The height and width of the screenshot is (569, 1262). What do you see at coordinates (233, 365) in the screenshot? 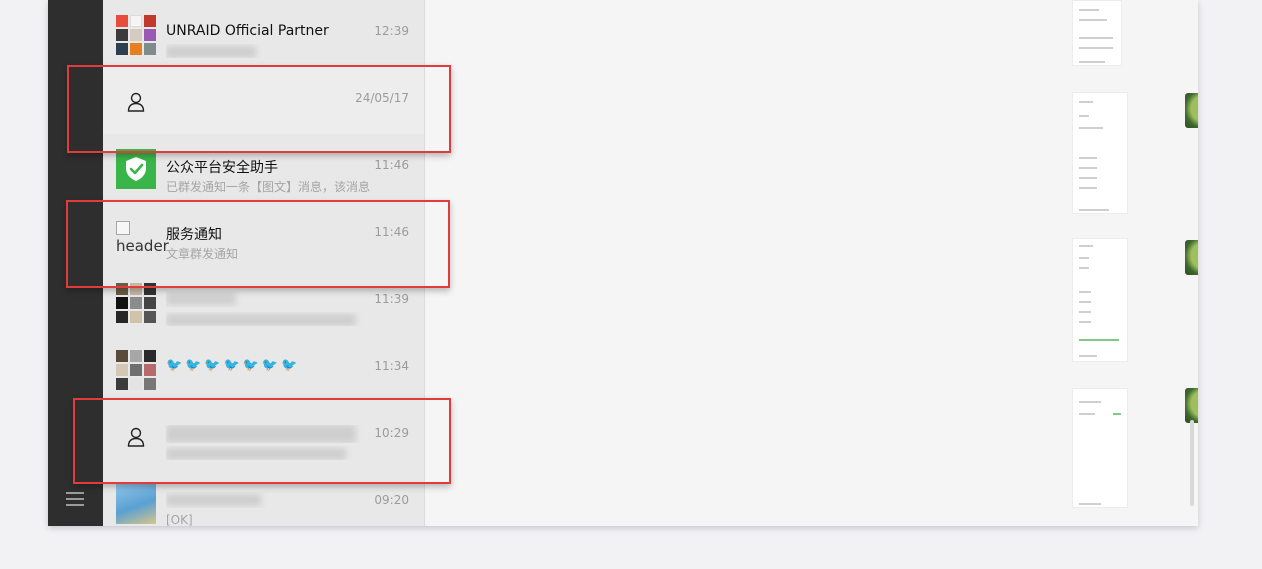
I see `chat-name: 🐦🐦🐦🐦🐦🐦🐦` at bounding box center [233, 365].